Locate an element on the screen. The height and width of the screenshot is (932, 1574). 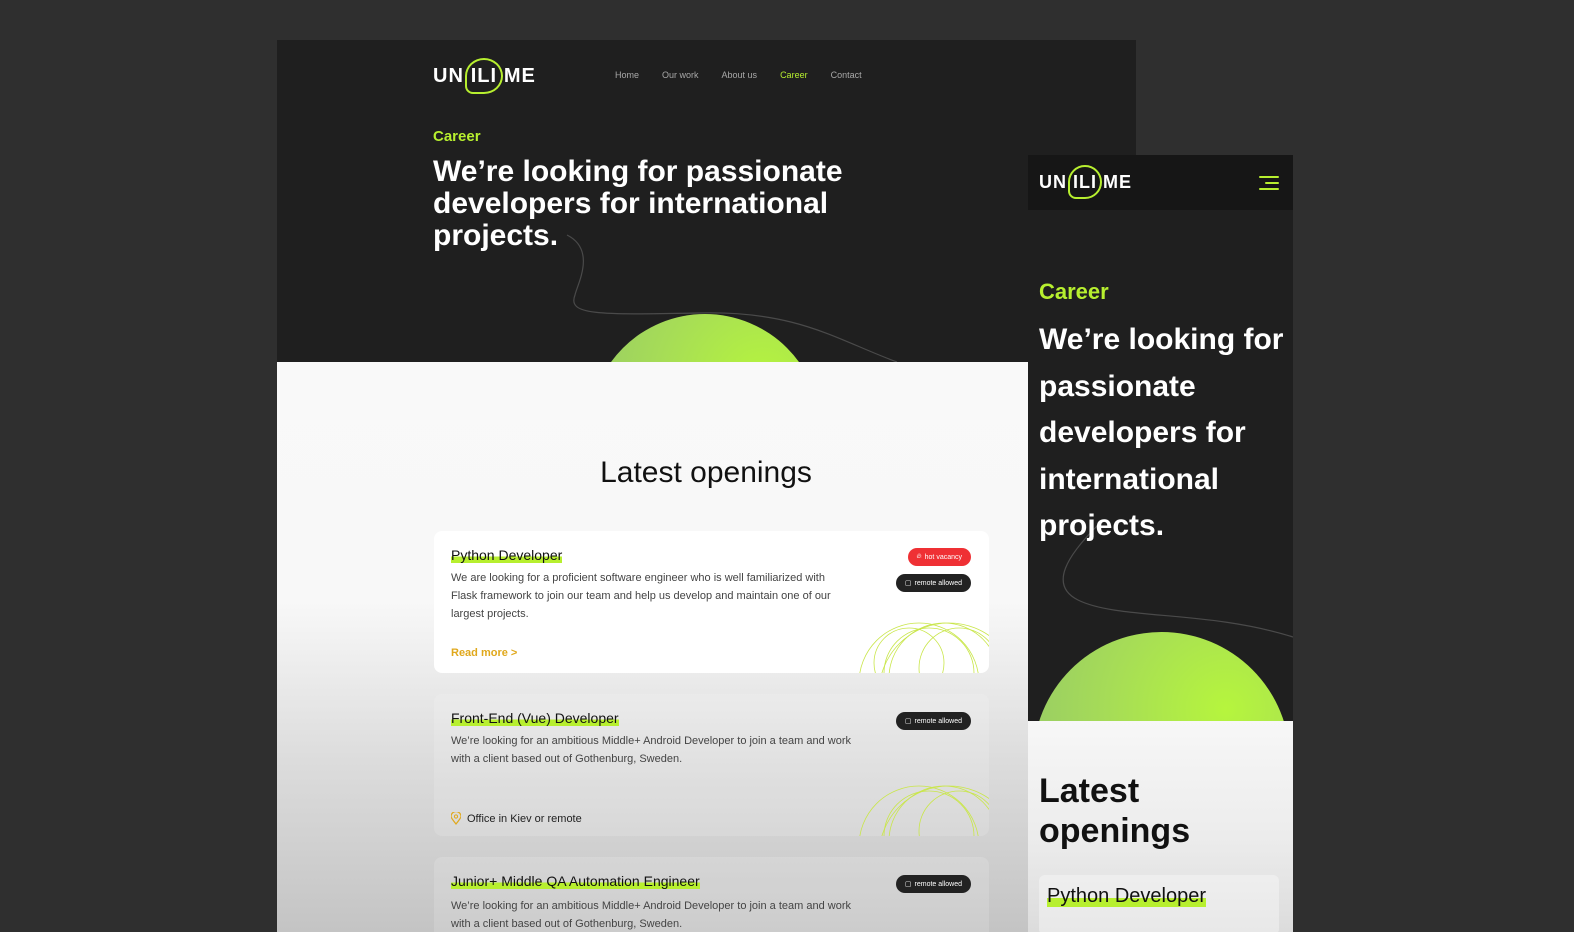
read-more-link: Read more > is located at coordinates (484, 653).